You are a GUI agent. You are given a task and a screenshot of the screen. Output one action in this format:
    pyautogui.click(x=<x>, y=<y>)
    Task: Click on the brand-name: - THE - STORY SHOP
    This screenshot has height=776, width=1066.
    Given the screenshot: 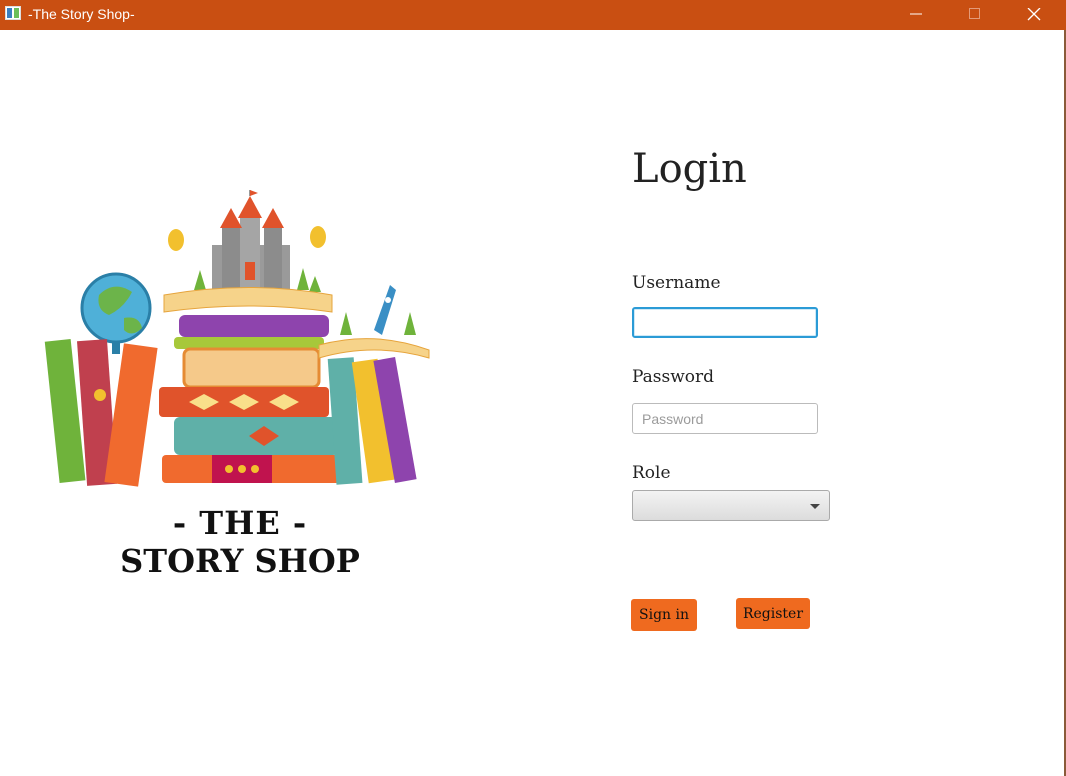 What is the action you would take?
    pyautogui.click(x=240, y=543)
    